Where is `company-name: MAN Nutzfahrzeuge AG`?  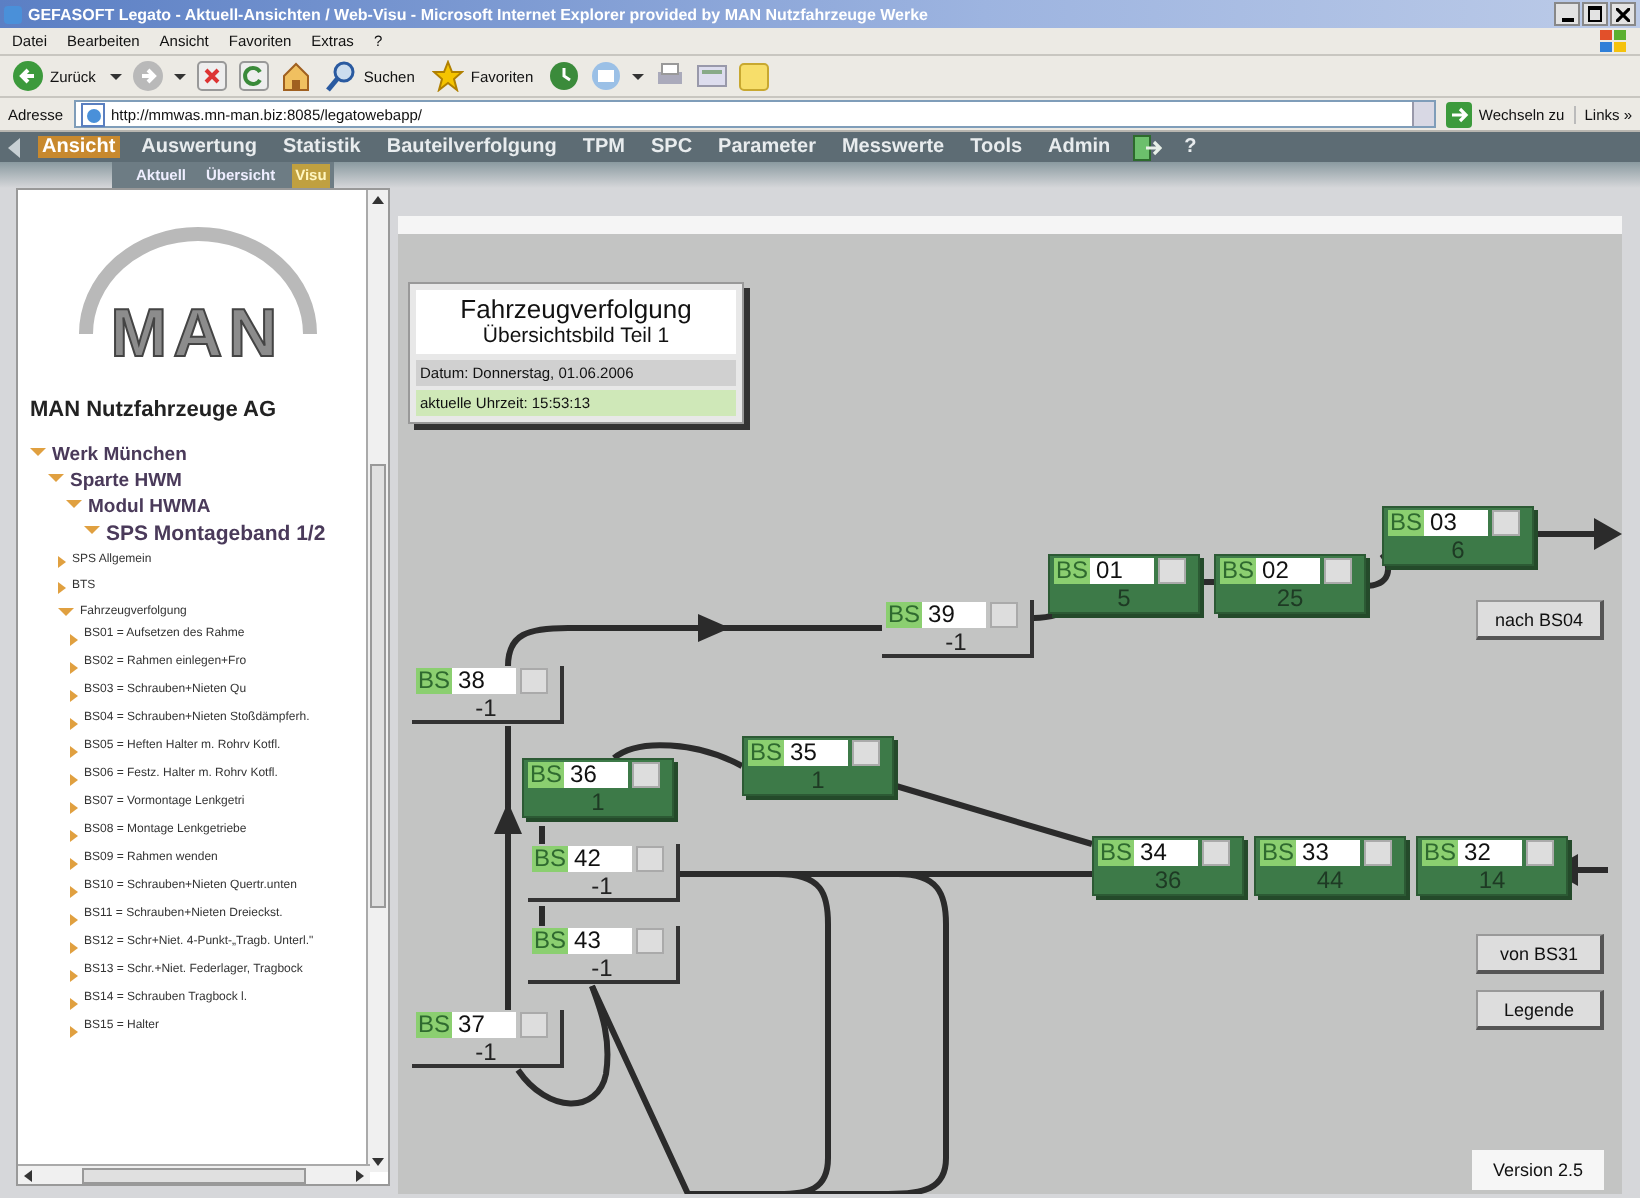
company-name: MAN Nutzfahrzeuge AG is located at coordinates (154, 410).